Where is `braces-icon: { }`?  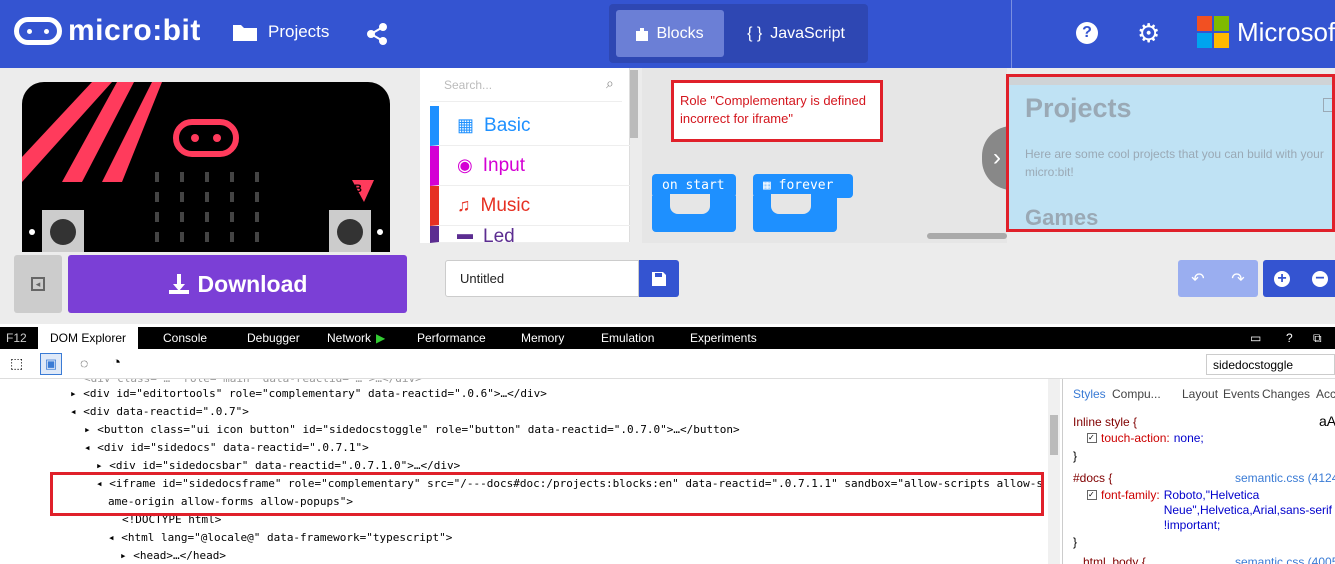
braces-icon: { } is located at coordinates (755, 33).